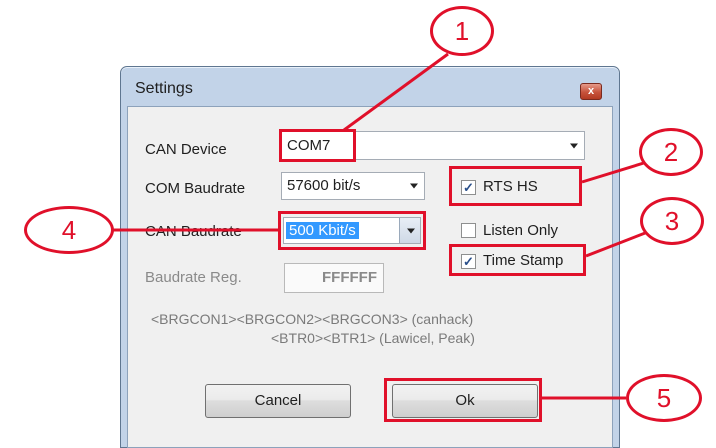  I want to click on callout-1-line, so click(396, 92).